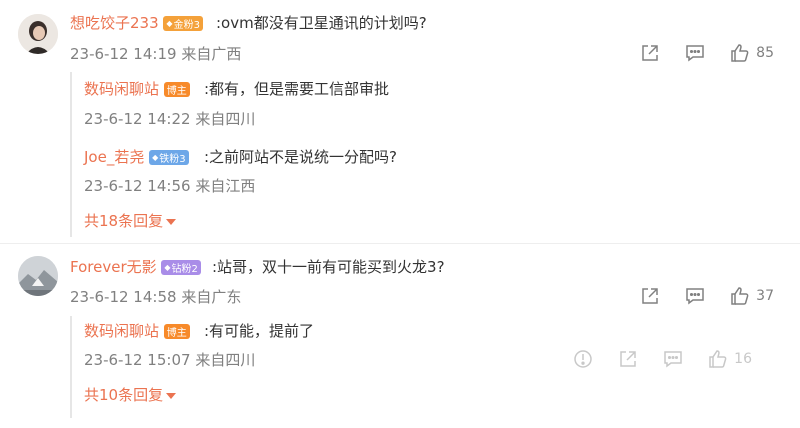  I want to click on reply-text: :都有，但是需要工信部审批, so click(297, 89).